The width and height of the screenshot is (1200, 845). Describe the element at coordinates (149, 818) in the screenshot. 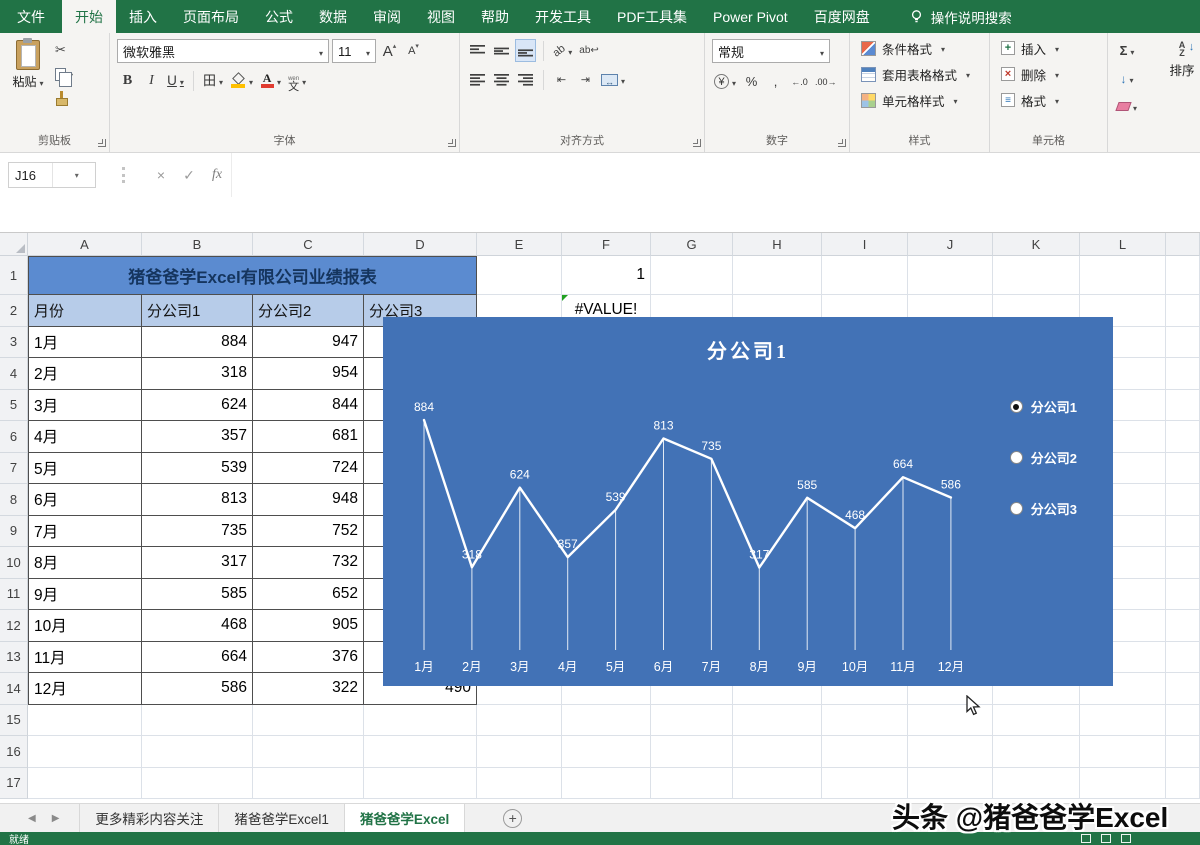

I see `sheet-tab-更多精彩内容关注: 更多精彩内容关注` at that location.